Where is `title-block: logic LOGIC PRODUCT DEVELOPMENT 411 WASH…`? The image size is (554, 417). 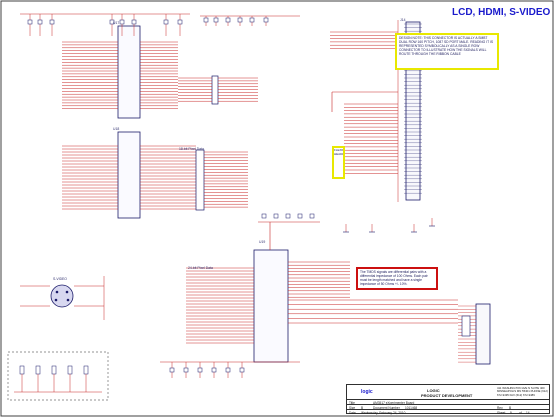 title-block: logic LOGIC PRODUCT DEVELOPMENT 411 WASH… is located at coordinates (448, 400).